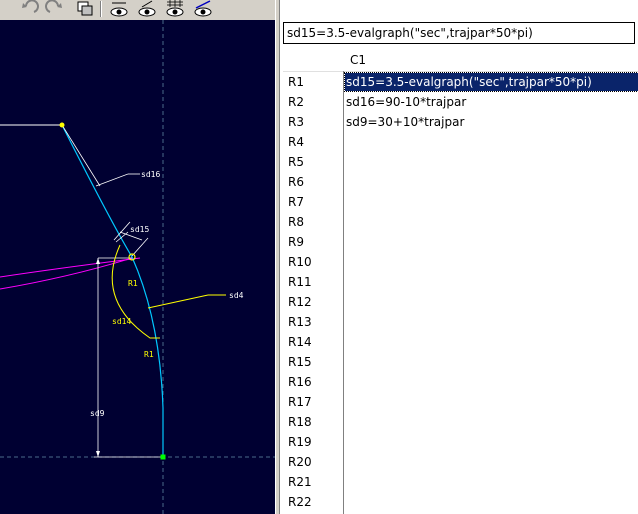  Describe the element at coordinates (460, 242) in the screenshot. I see `table-row: R9` at that location.